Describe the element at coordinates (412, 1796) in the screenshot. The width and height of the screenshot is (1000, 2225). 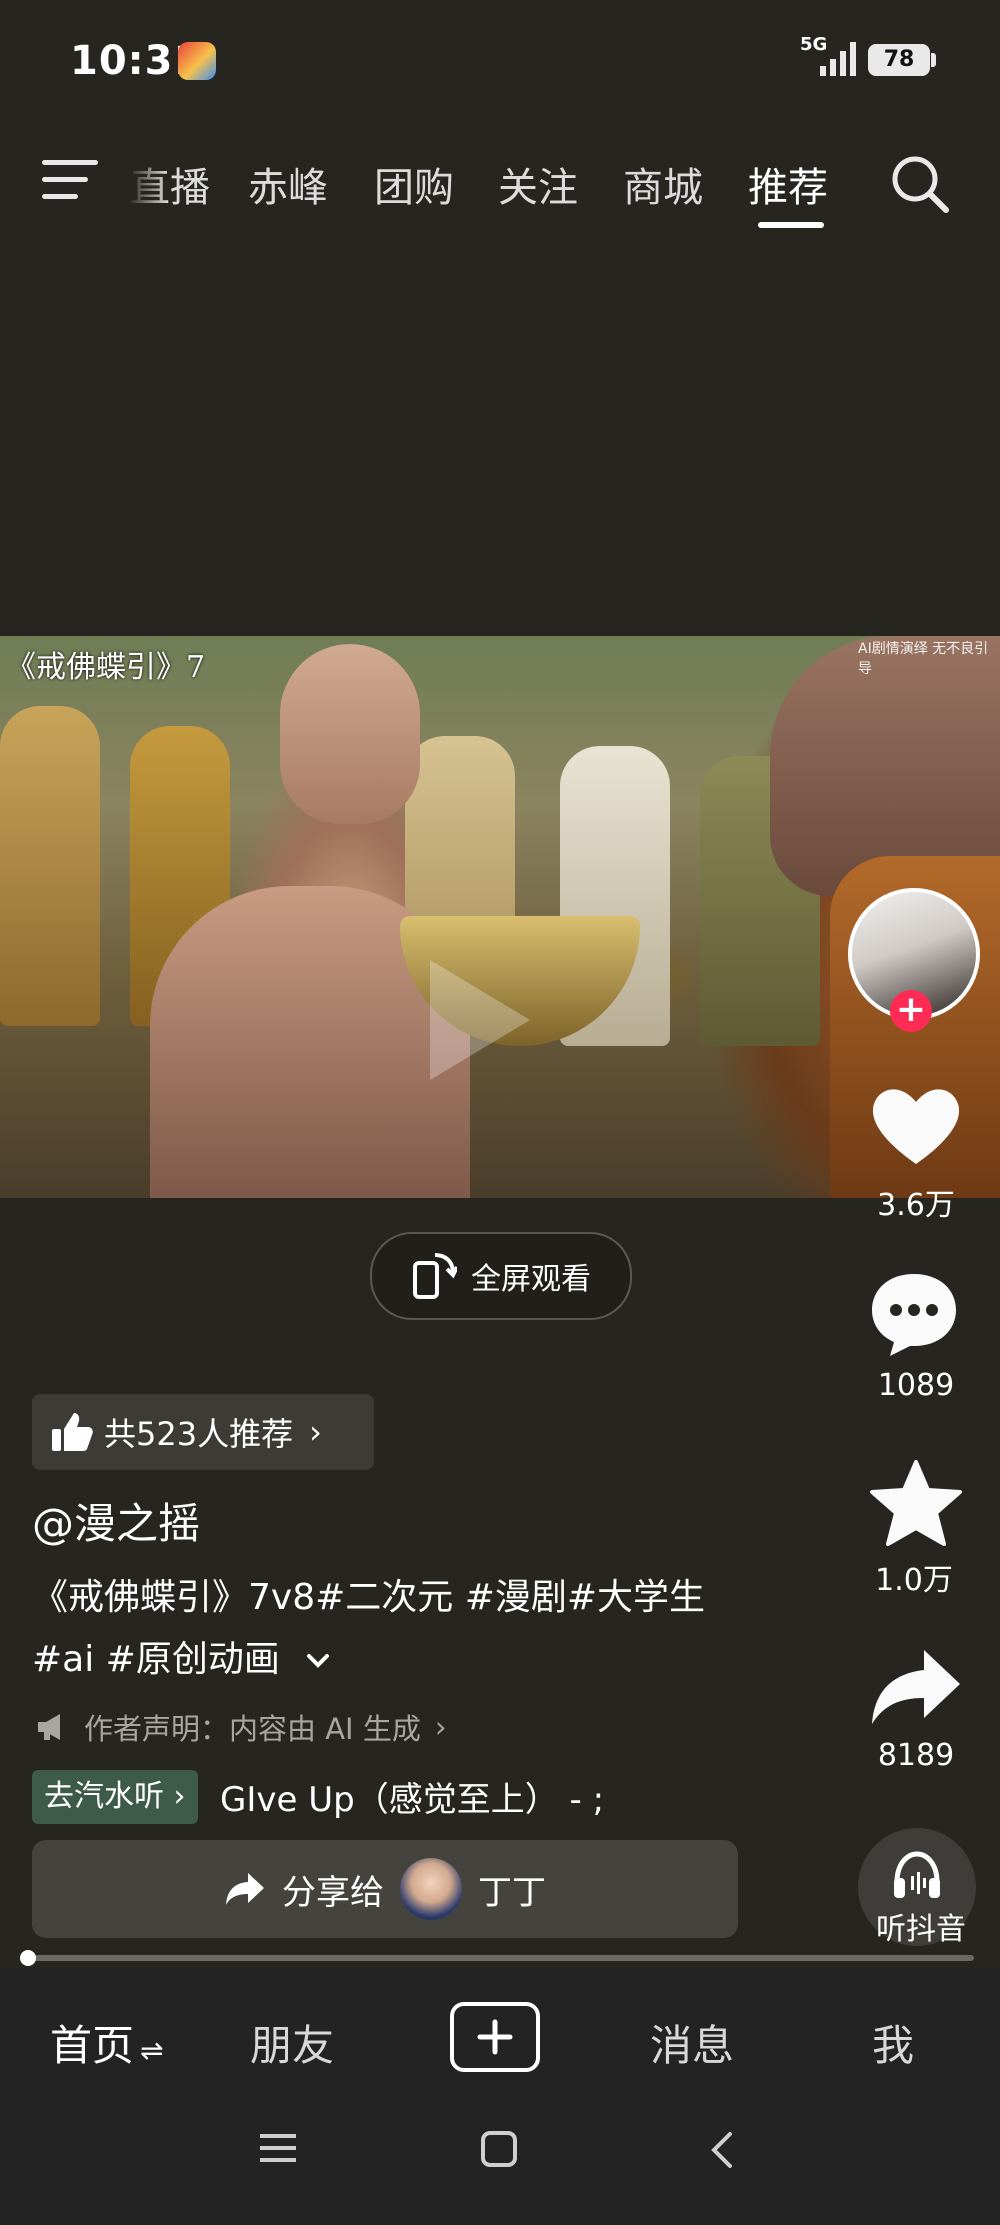
I see `music-title: GIve Up（感觉至上） - ;` at that location.